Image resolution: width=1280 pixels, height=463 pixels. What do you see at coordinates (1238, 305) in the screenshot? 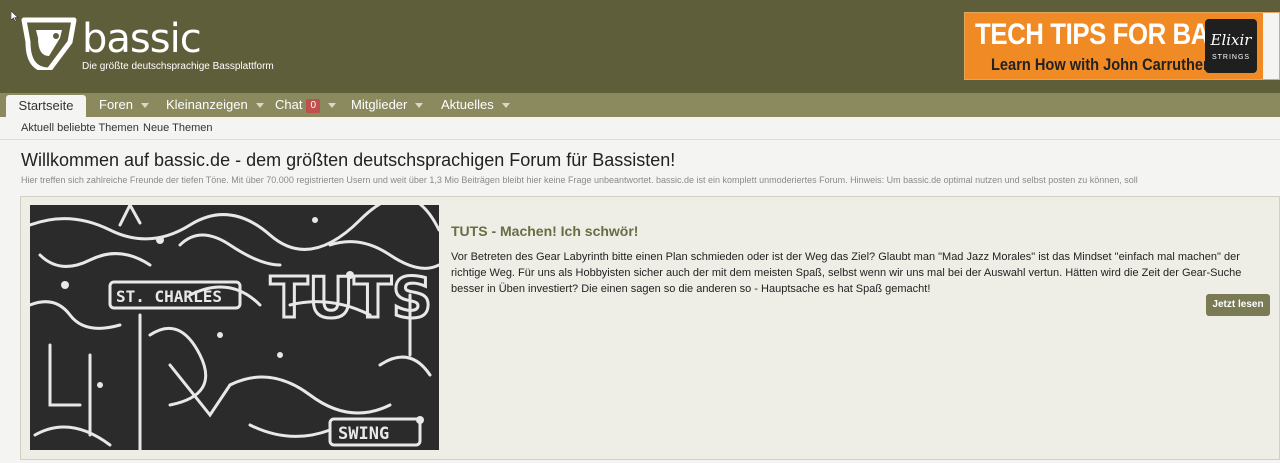
I see `read-more-button: Jetzt lesen` at bounding box center [1238, 305].